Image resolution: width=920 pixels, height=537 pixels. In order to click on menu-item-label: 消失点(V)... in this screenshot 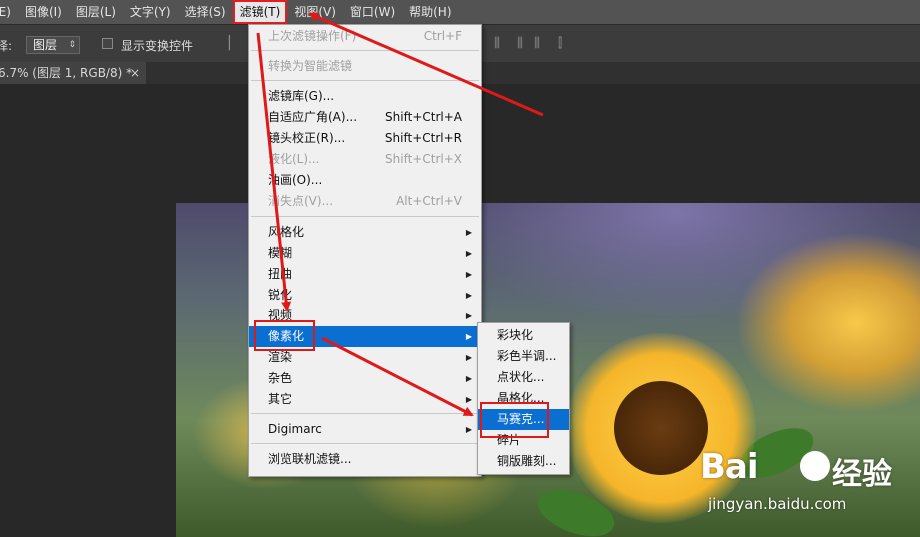, I will do `click(301, 201)`.